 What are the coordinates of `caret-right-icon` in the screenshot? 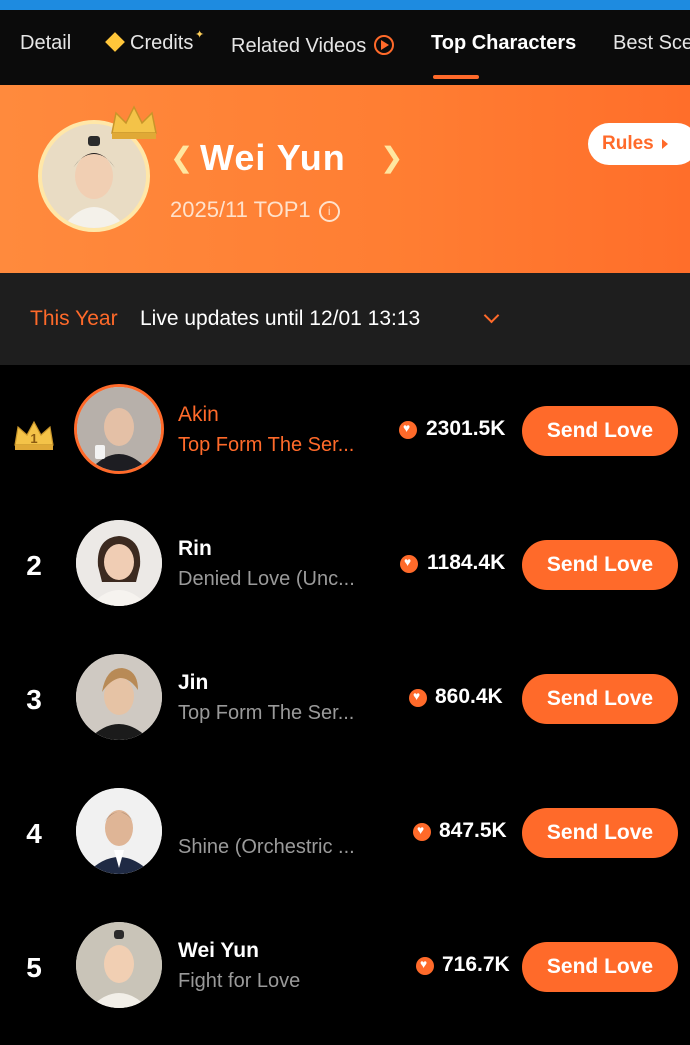 It's located at (664, 144).